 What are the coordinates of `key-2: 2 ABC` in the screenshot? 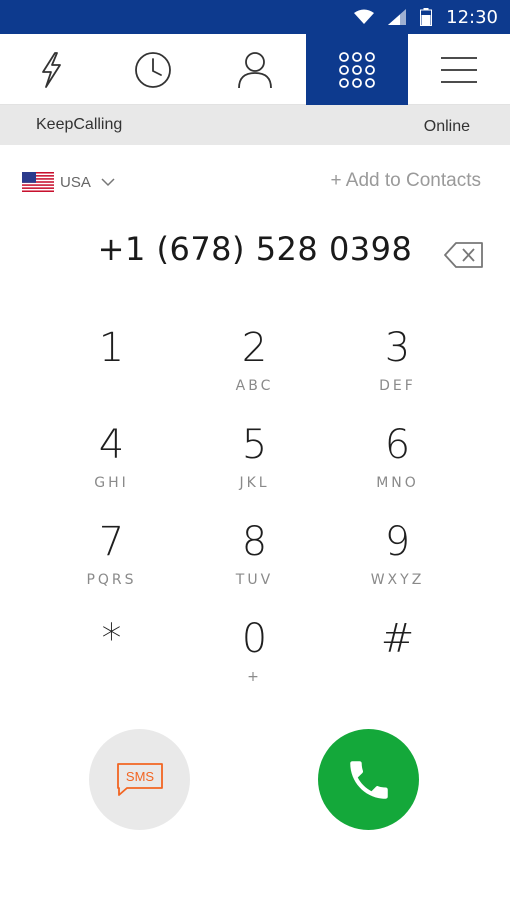 It's located at (254, 368).